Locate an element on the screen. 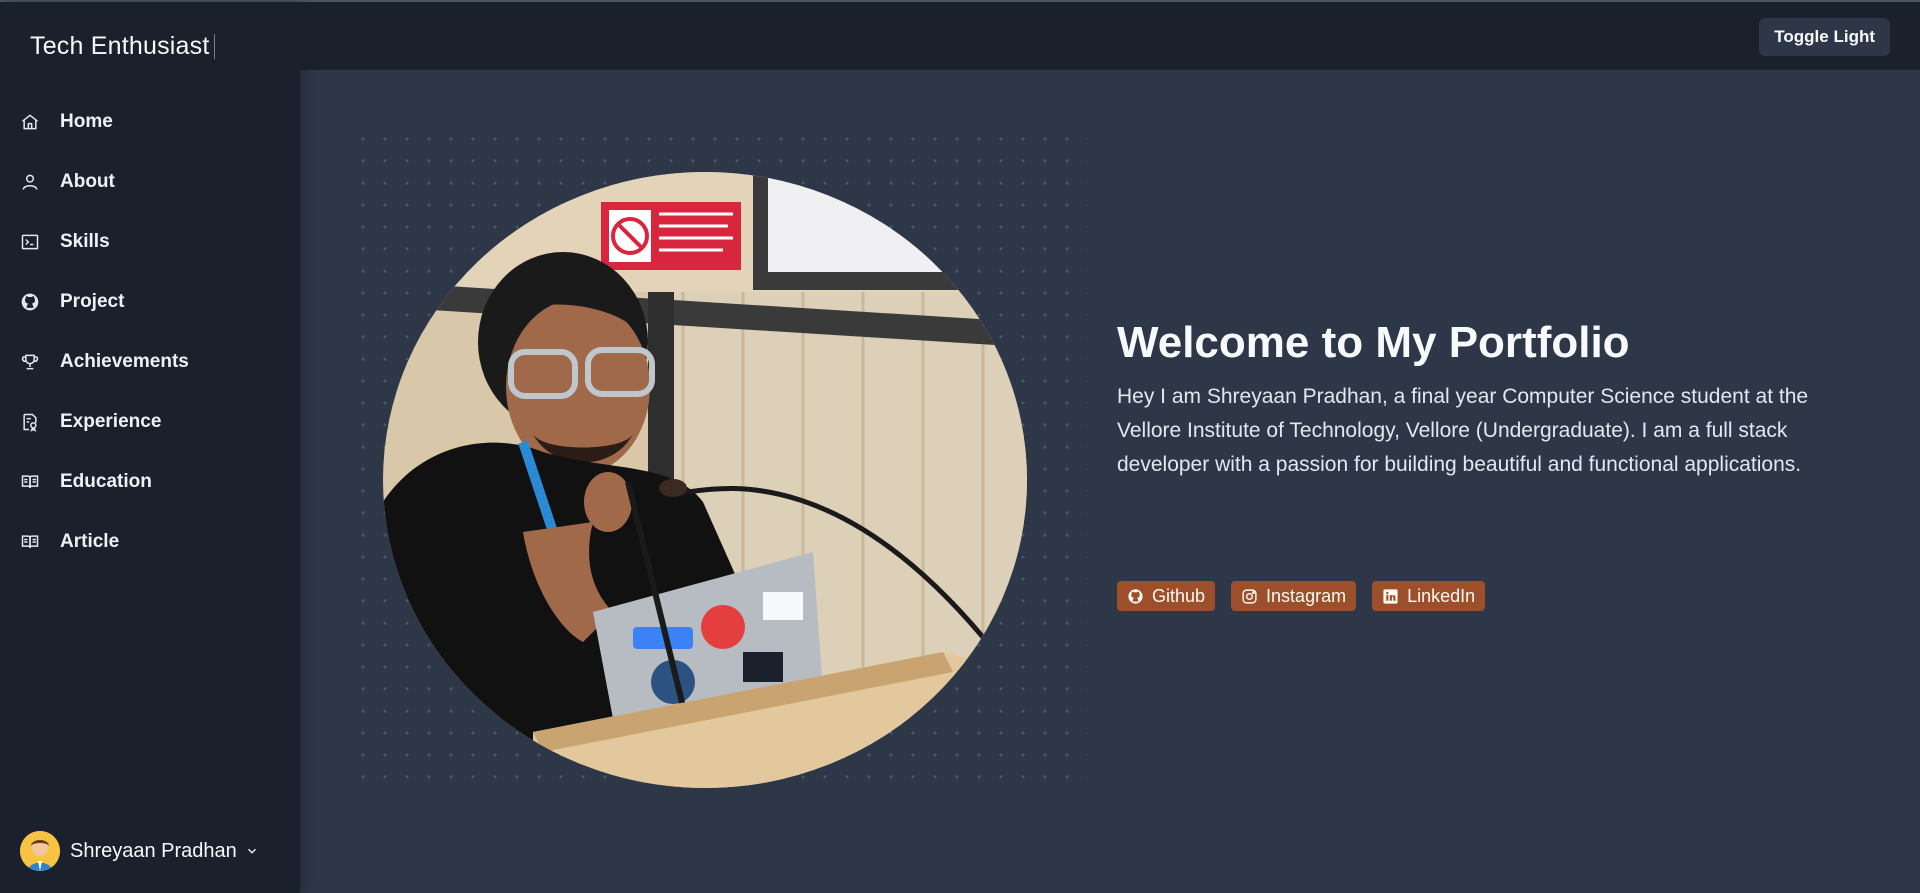 The height and width of the screenshot is (893, 1920). linkedin-label: LinkedIn is located at coordinates (1441, 595).